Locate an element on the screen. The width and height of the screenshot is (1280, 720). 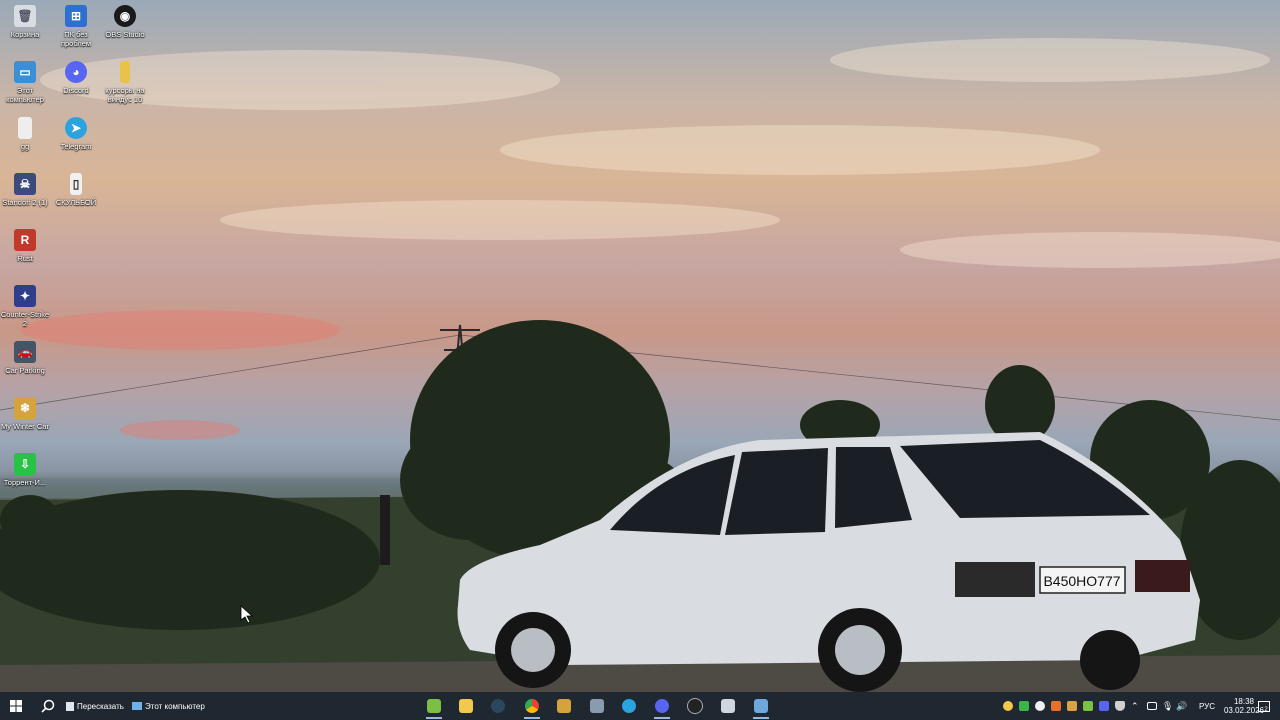
taskbar-app-chrome is located at coordinates (532, 707).